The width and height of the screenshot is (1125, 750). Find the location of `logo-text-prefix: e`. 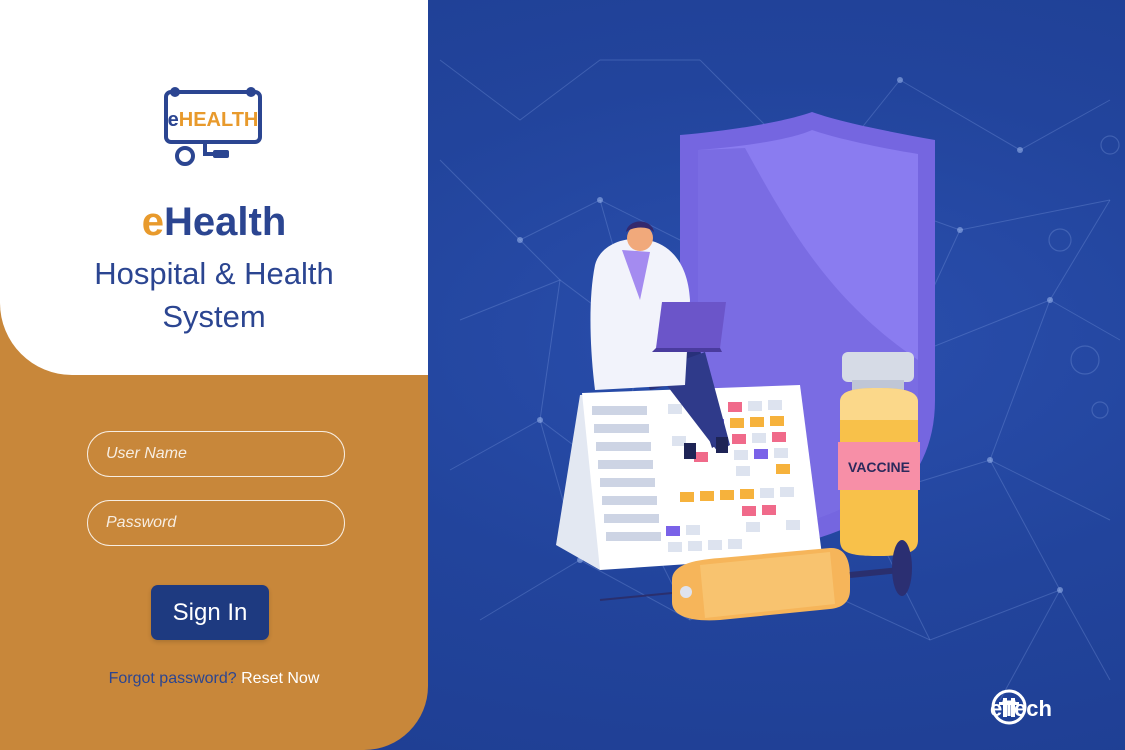

logo-text-prefix: e is located at coordinates (173, 120).